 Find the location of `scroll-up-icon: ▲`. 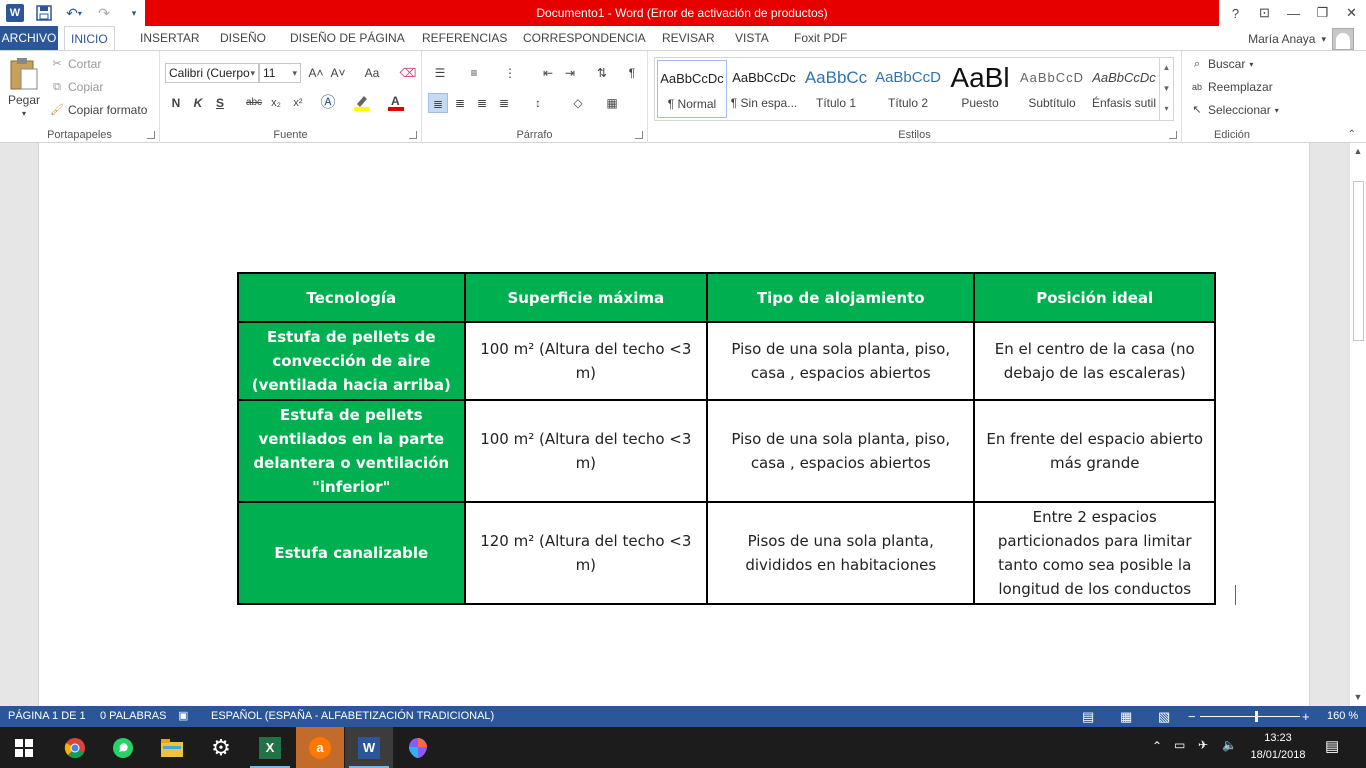

scroll-up-icon: ▲ is located at coordinates (1358, 151).